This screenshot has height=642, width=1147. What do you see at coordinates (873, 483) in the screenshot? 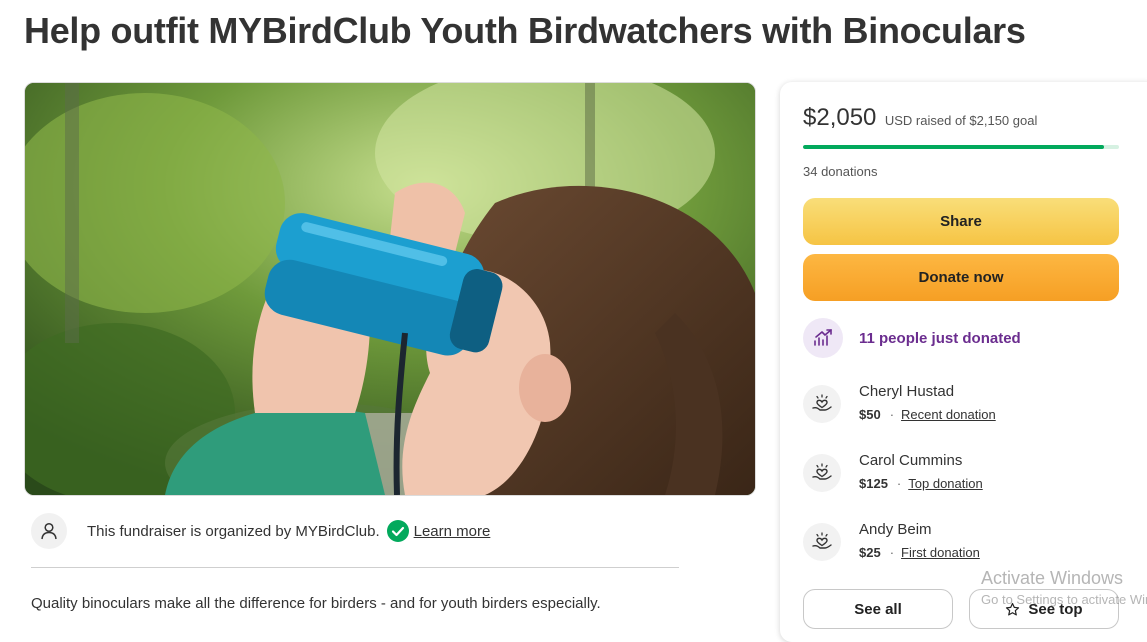
I see `donor-amount: $125` at bounding box center [873, 483].